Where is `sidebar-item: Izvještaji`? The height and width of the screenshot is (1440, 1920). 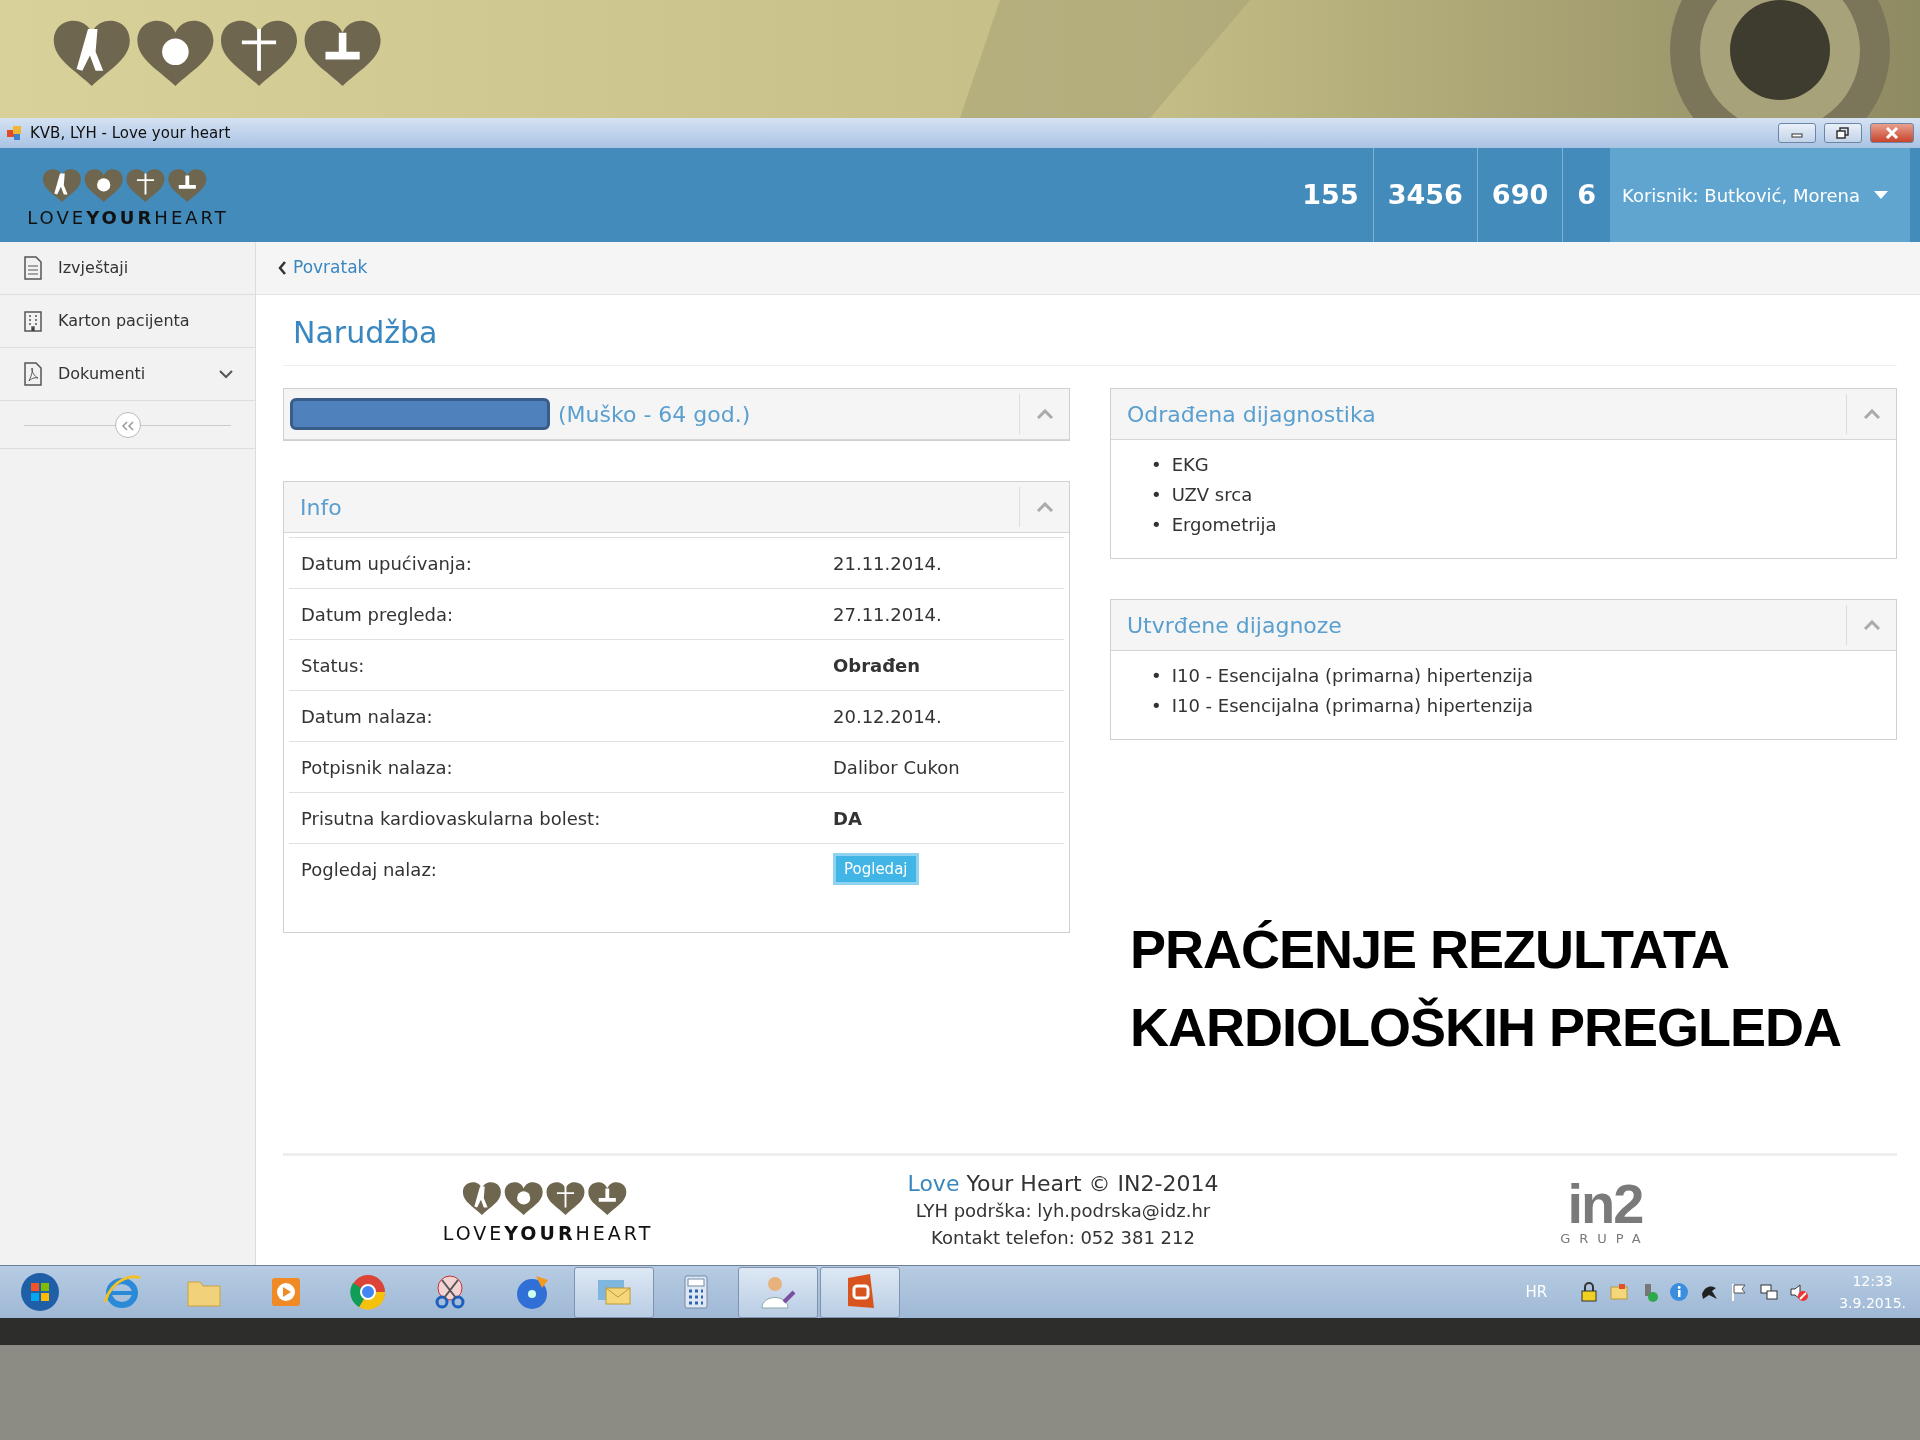 sidebar-item: Izvještaji is located at coordinates (127, 268).